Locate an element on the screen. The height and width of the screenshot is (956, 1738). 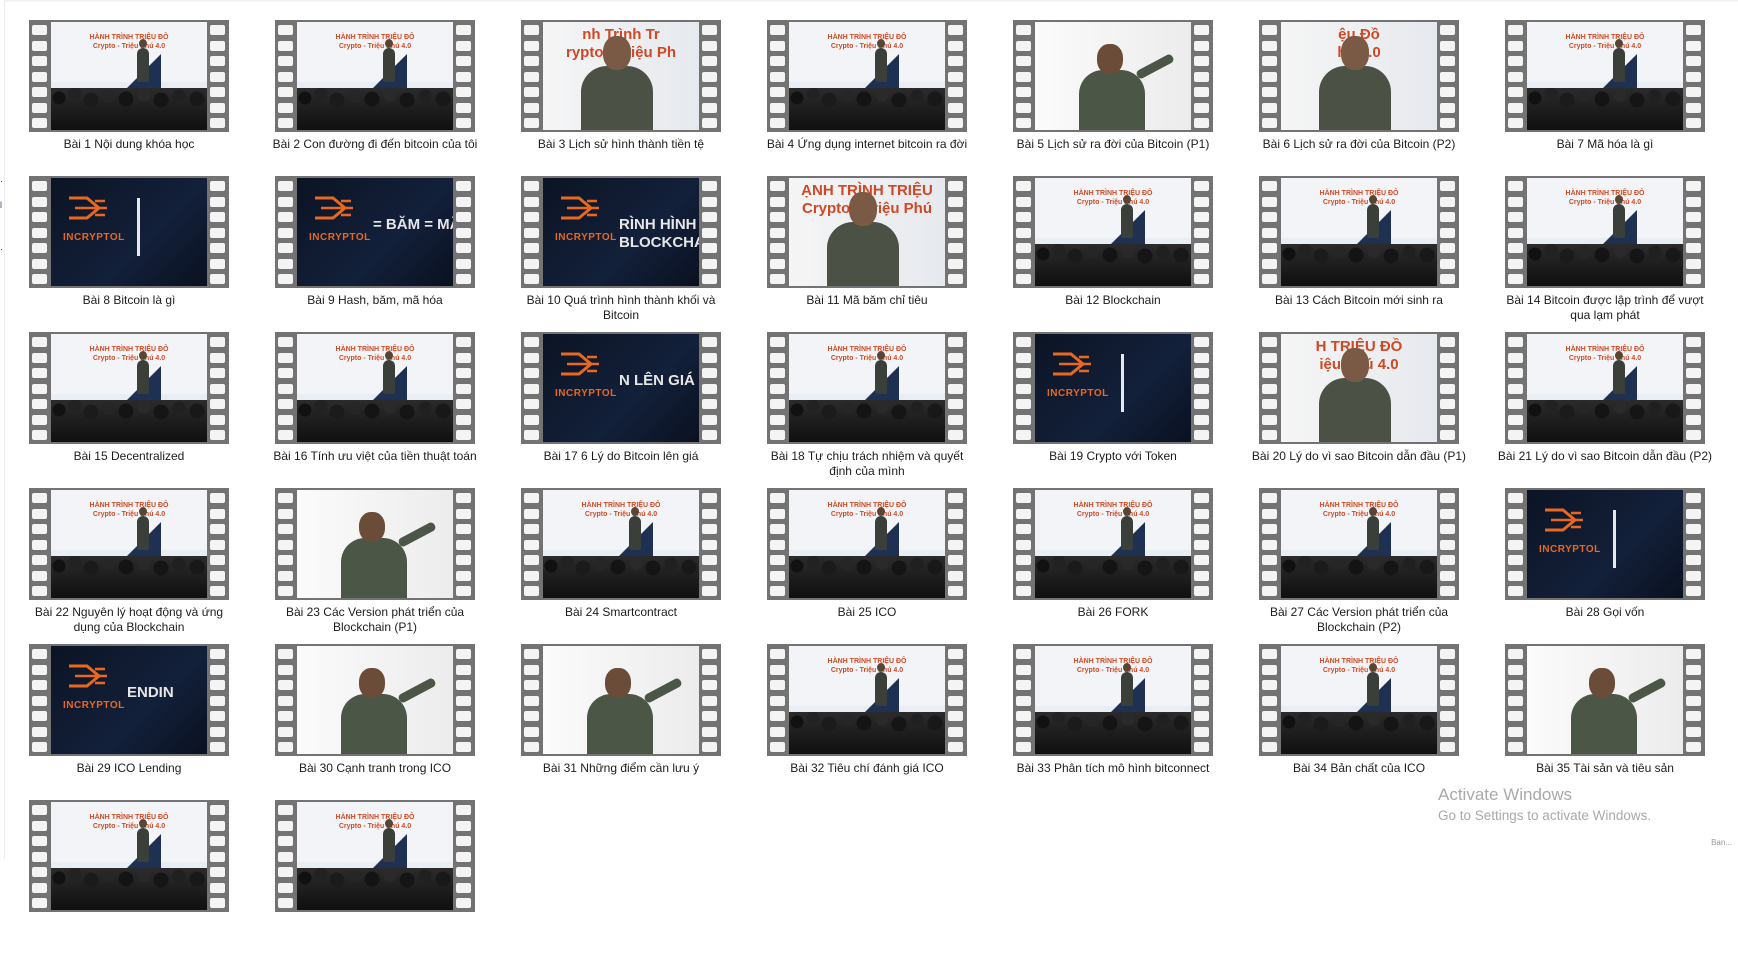
video-file-item: INCRYPTOL Bài 19 Crypto với Token is located at coordinates (1113, 410).